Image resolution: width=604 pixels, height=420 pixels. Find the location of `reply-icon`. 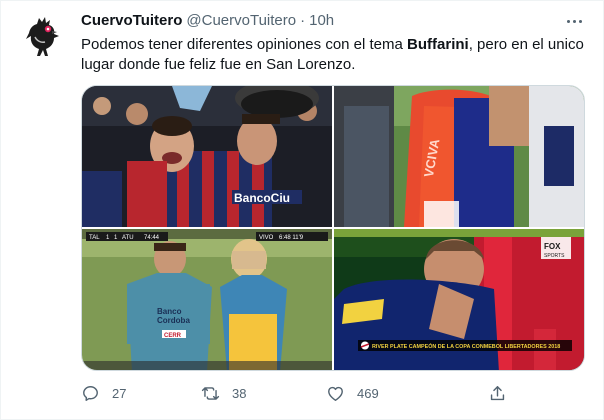

reply-icon is located at coordinates (90, 393).